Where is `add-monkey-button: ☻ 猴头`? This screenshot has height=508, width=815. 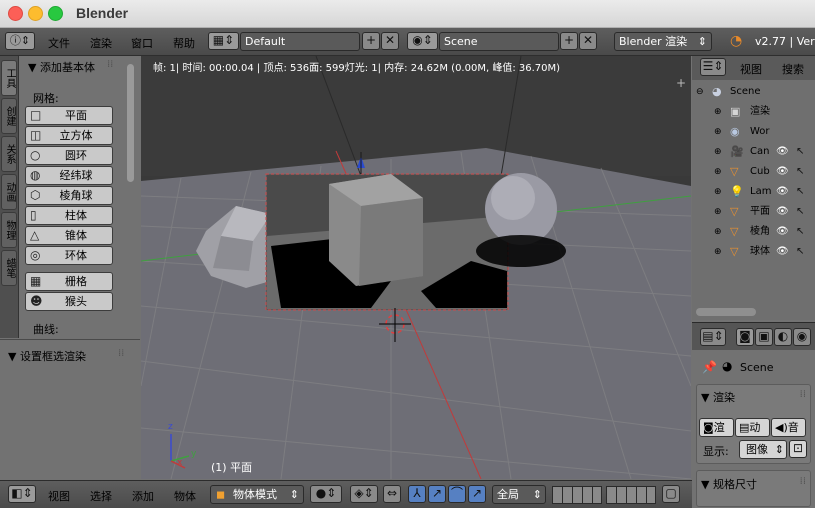 add-monkey-button: ☻ 猴头 is located at coordinates (69, 301).